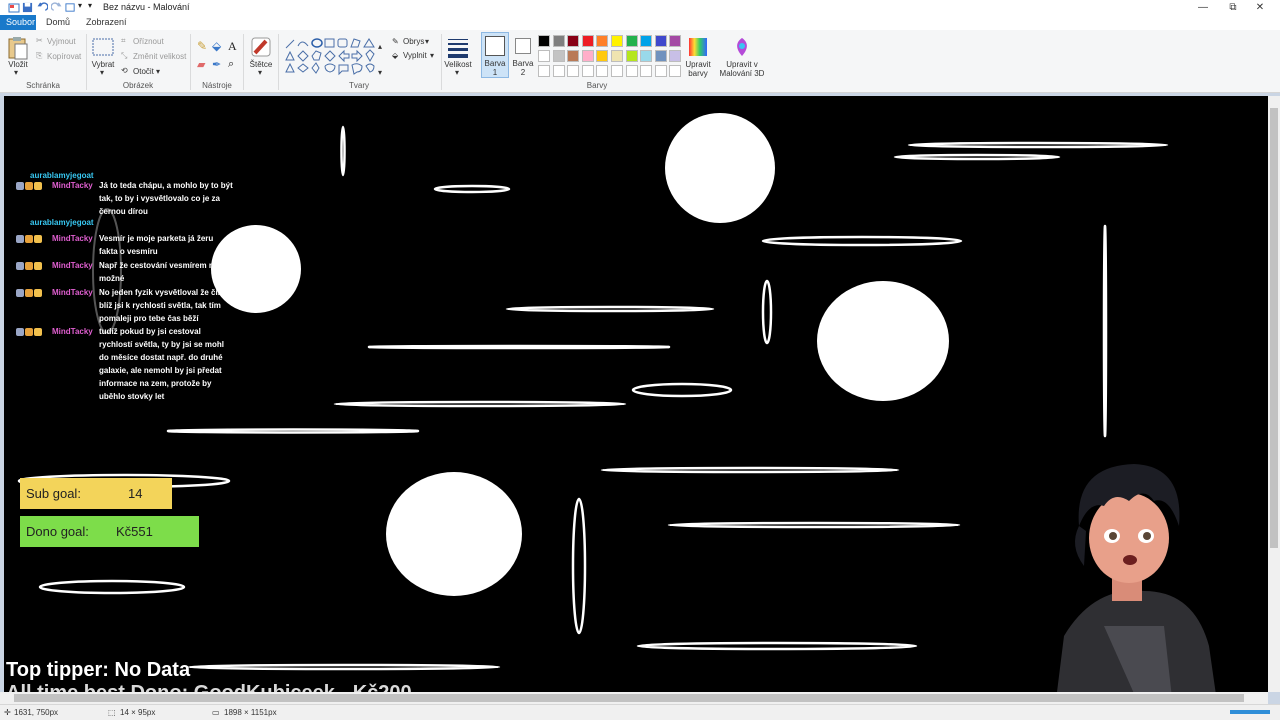 The image size is (1280, 720). Describe the element at coordinates (1250, 712) in the screenshot. I see `zoom-slider` at that location.